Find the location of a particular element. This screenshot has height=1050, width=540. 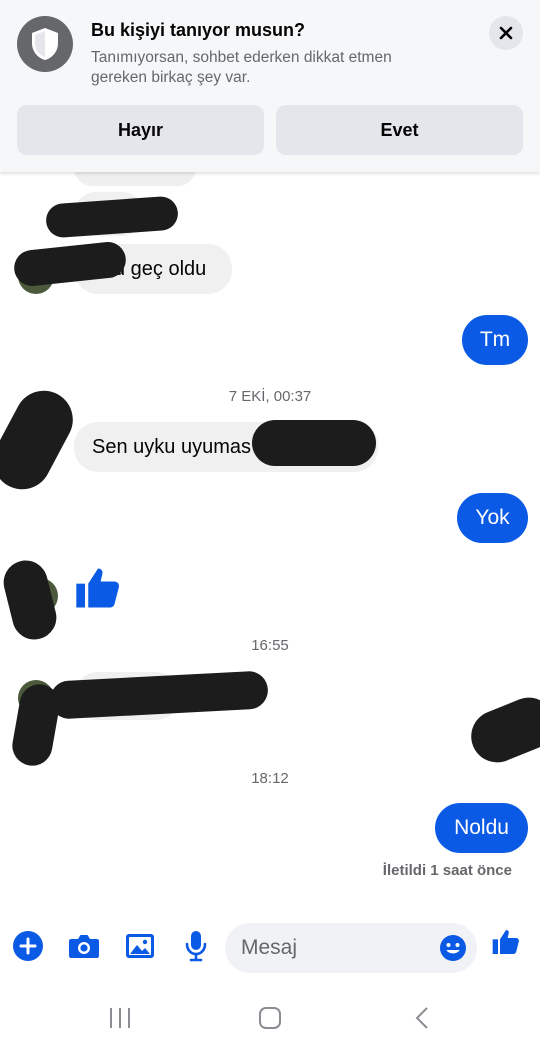

message-input-container is located at coordinates (351, 948).